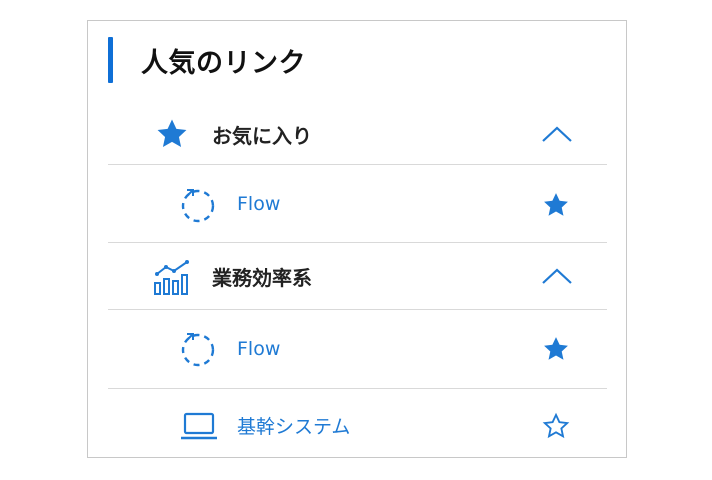 The image size is (712, 480). I want to click on star-outline-icon, so click(556, 425).